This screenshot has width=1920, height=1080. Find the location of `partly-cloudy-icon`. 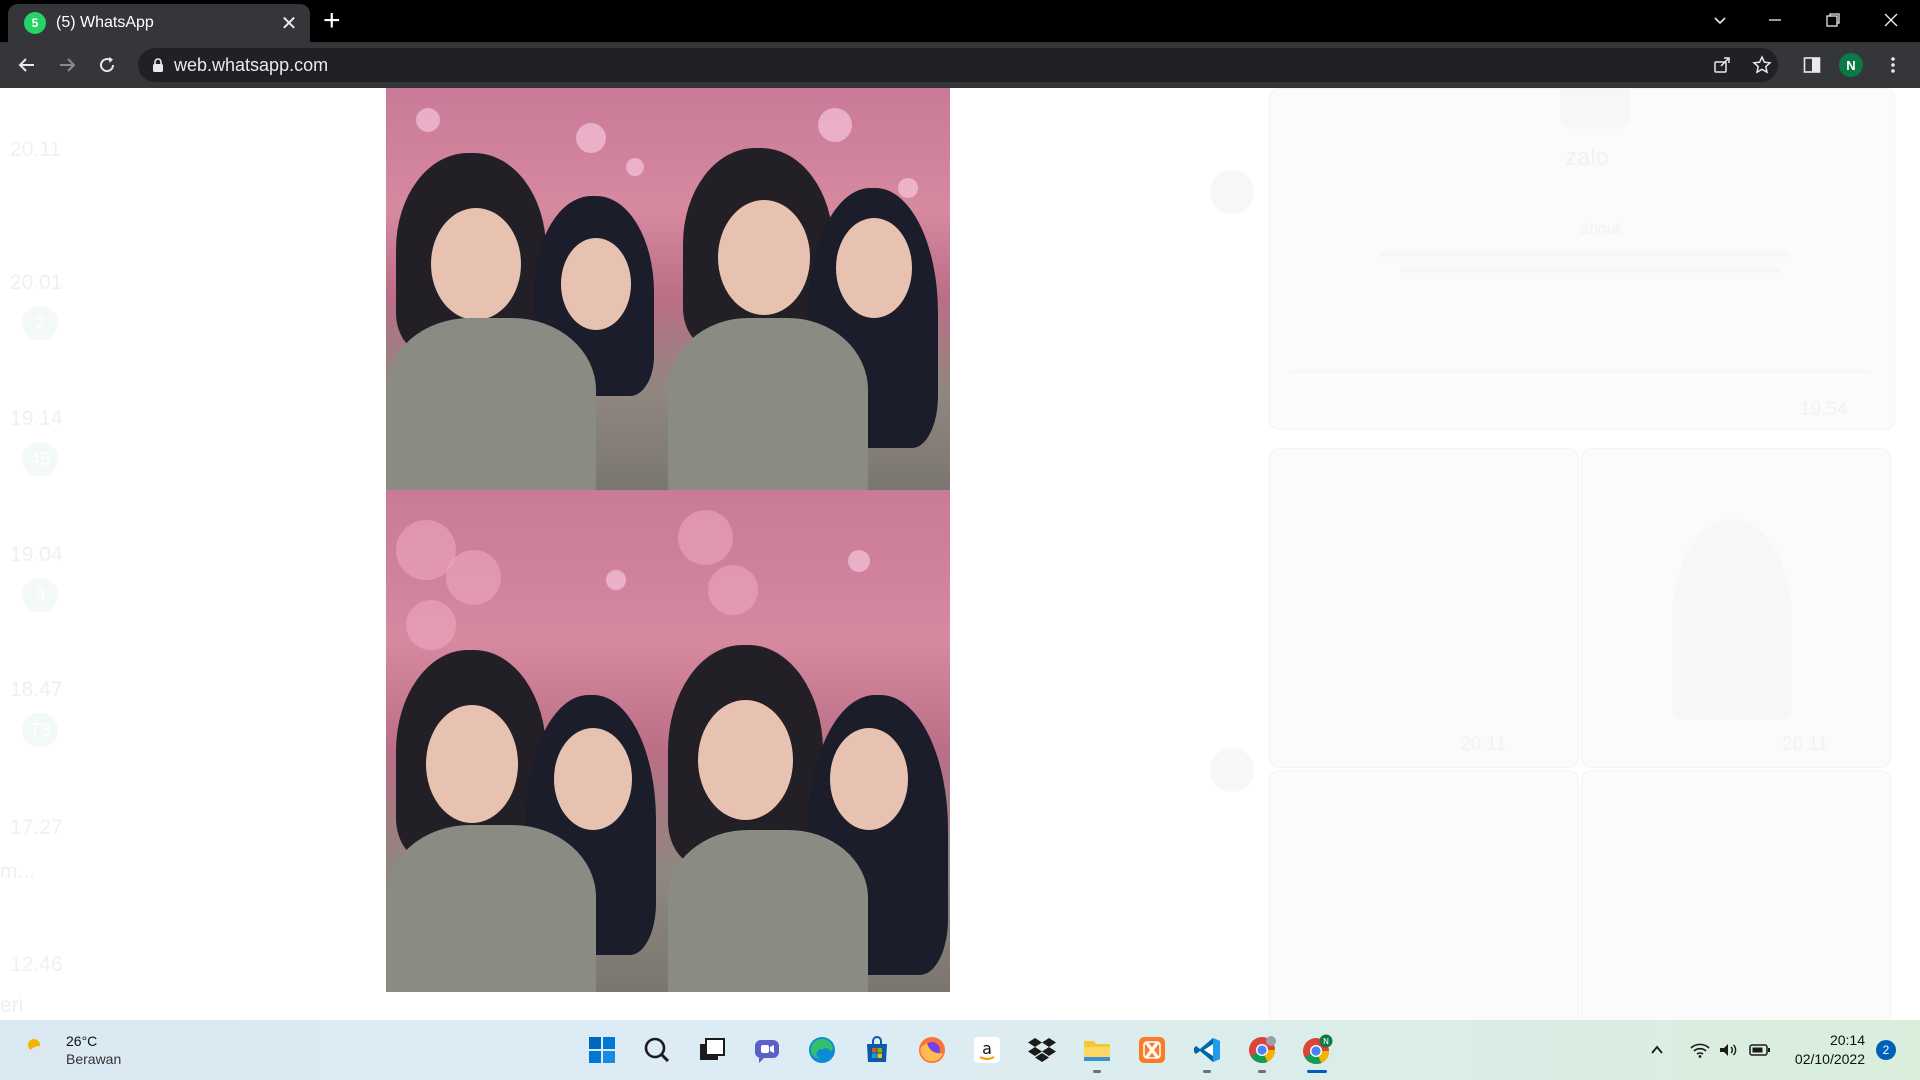

partly-cloudy-icon is located at coordinates (38, 1050).